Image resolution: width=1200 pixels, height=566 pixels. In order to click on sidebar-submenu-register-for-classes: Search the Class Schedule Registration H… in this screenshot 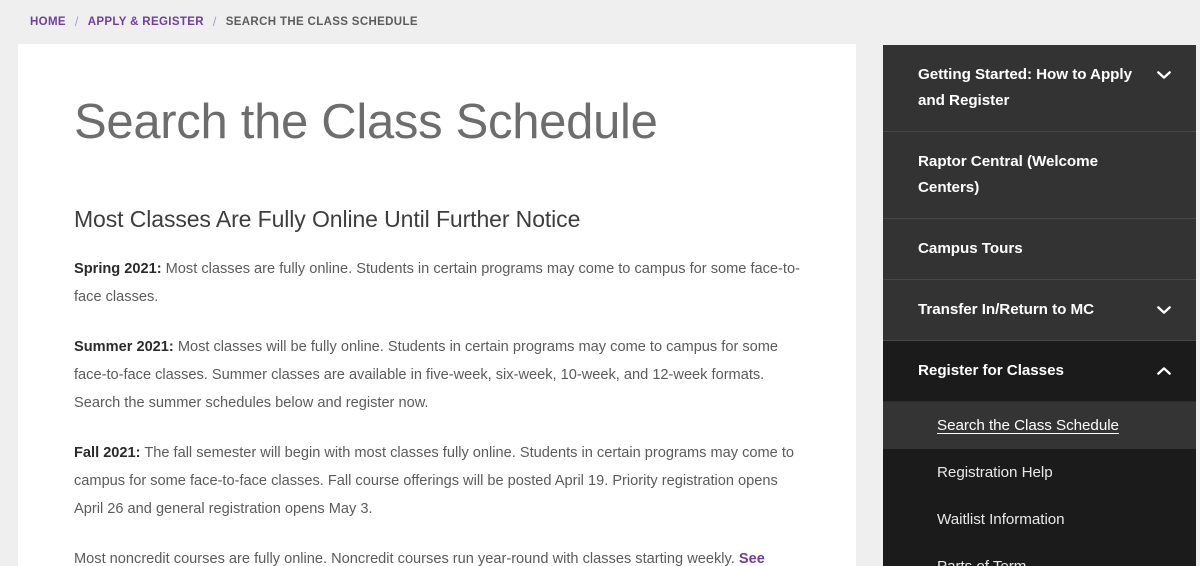, I will do `click(1039, 484)`.